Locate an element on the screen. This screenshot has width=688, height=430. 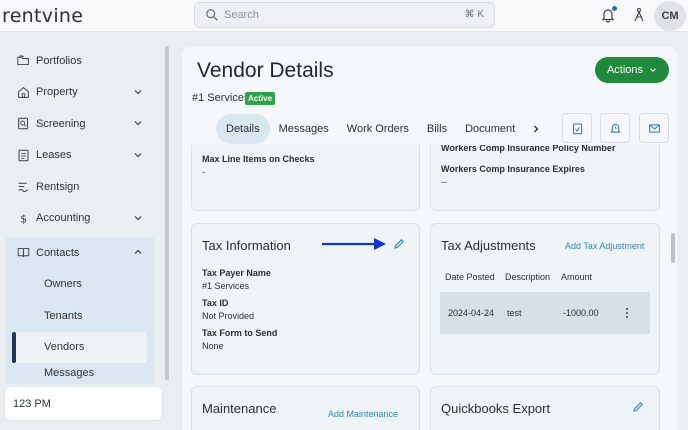
accessibility-icon is located at coordinates (639, 15).